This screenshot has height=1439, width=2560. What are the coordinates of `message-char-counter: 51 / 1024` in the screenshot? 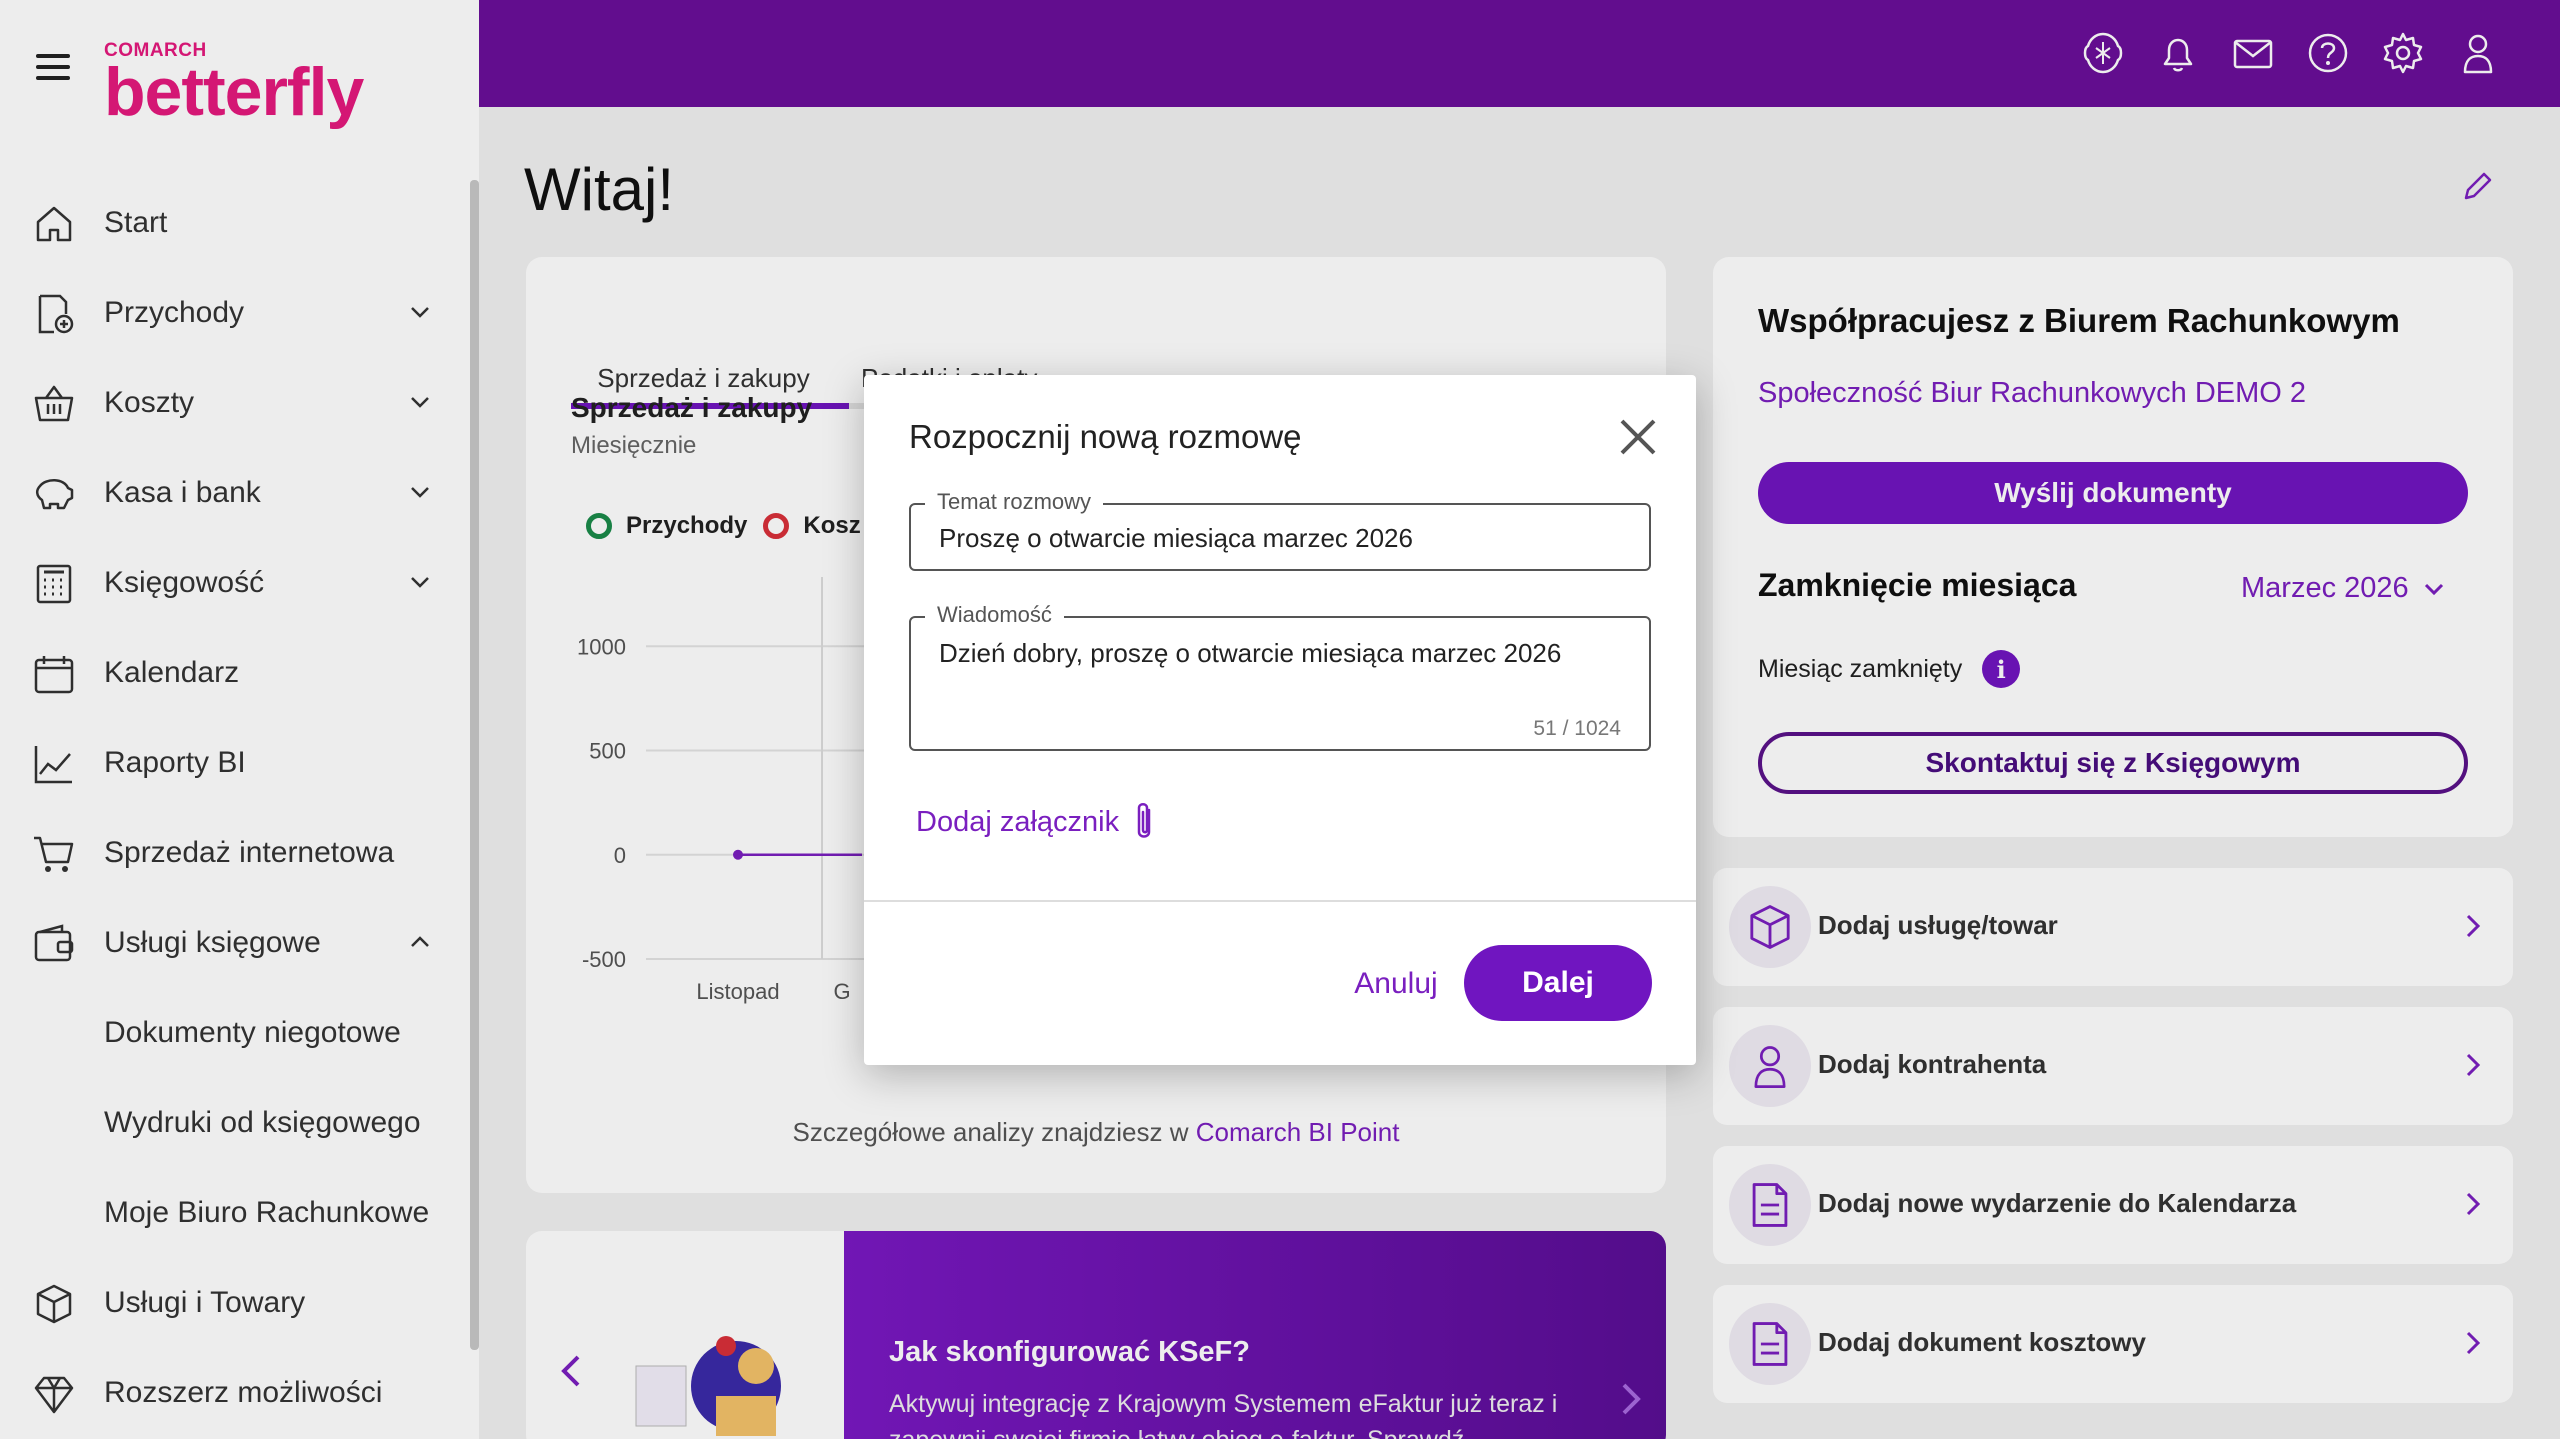 It's located at (1577, 728).